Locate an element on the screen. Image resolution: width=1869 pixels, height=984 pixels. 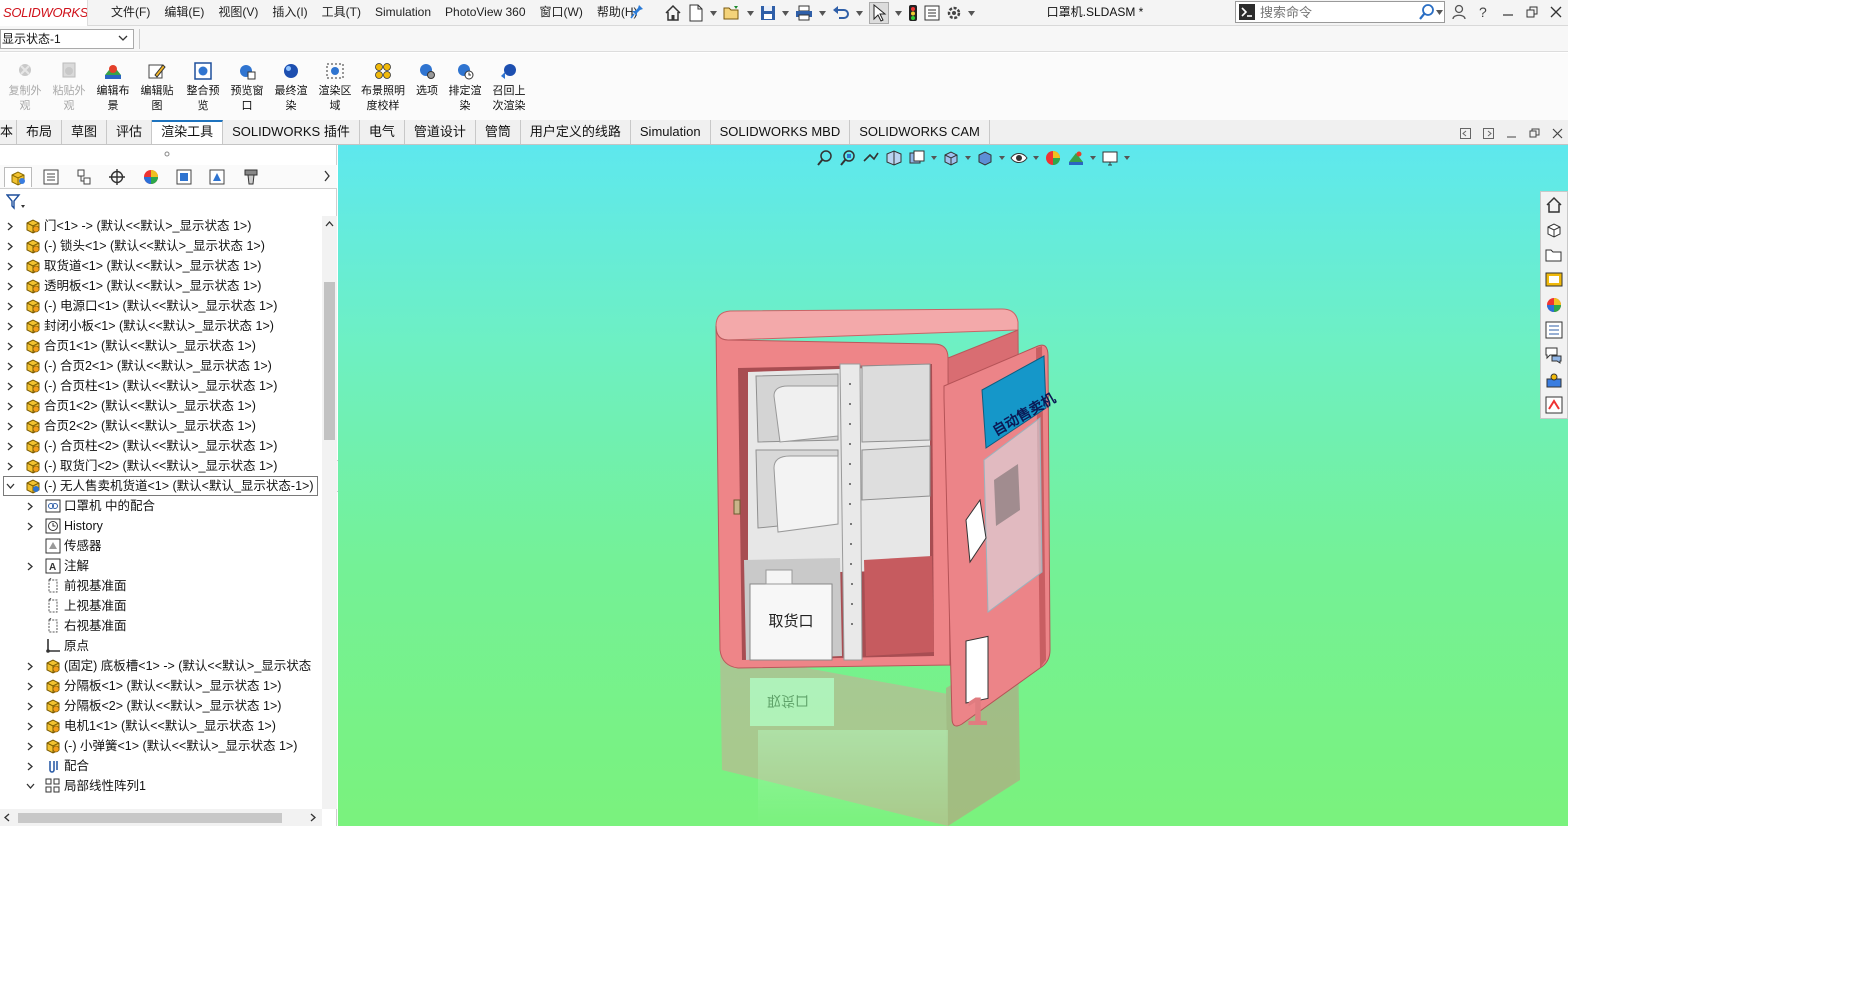
render-region-button: 渲染区域 is located at coordinates (335, 87).